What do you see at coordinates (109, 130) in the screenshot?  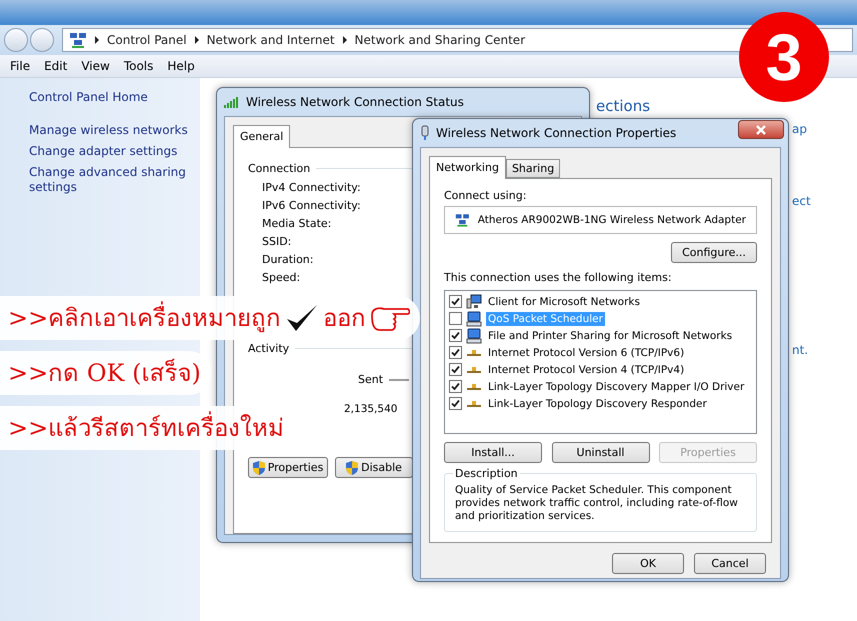 I see `sidebar-link: Manage wireless networks` at bounding box center [109, 130].